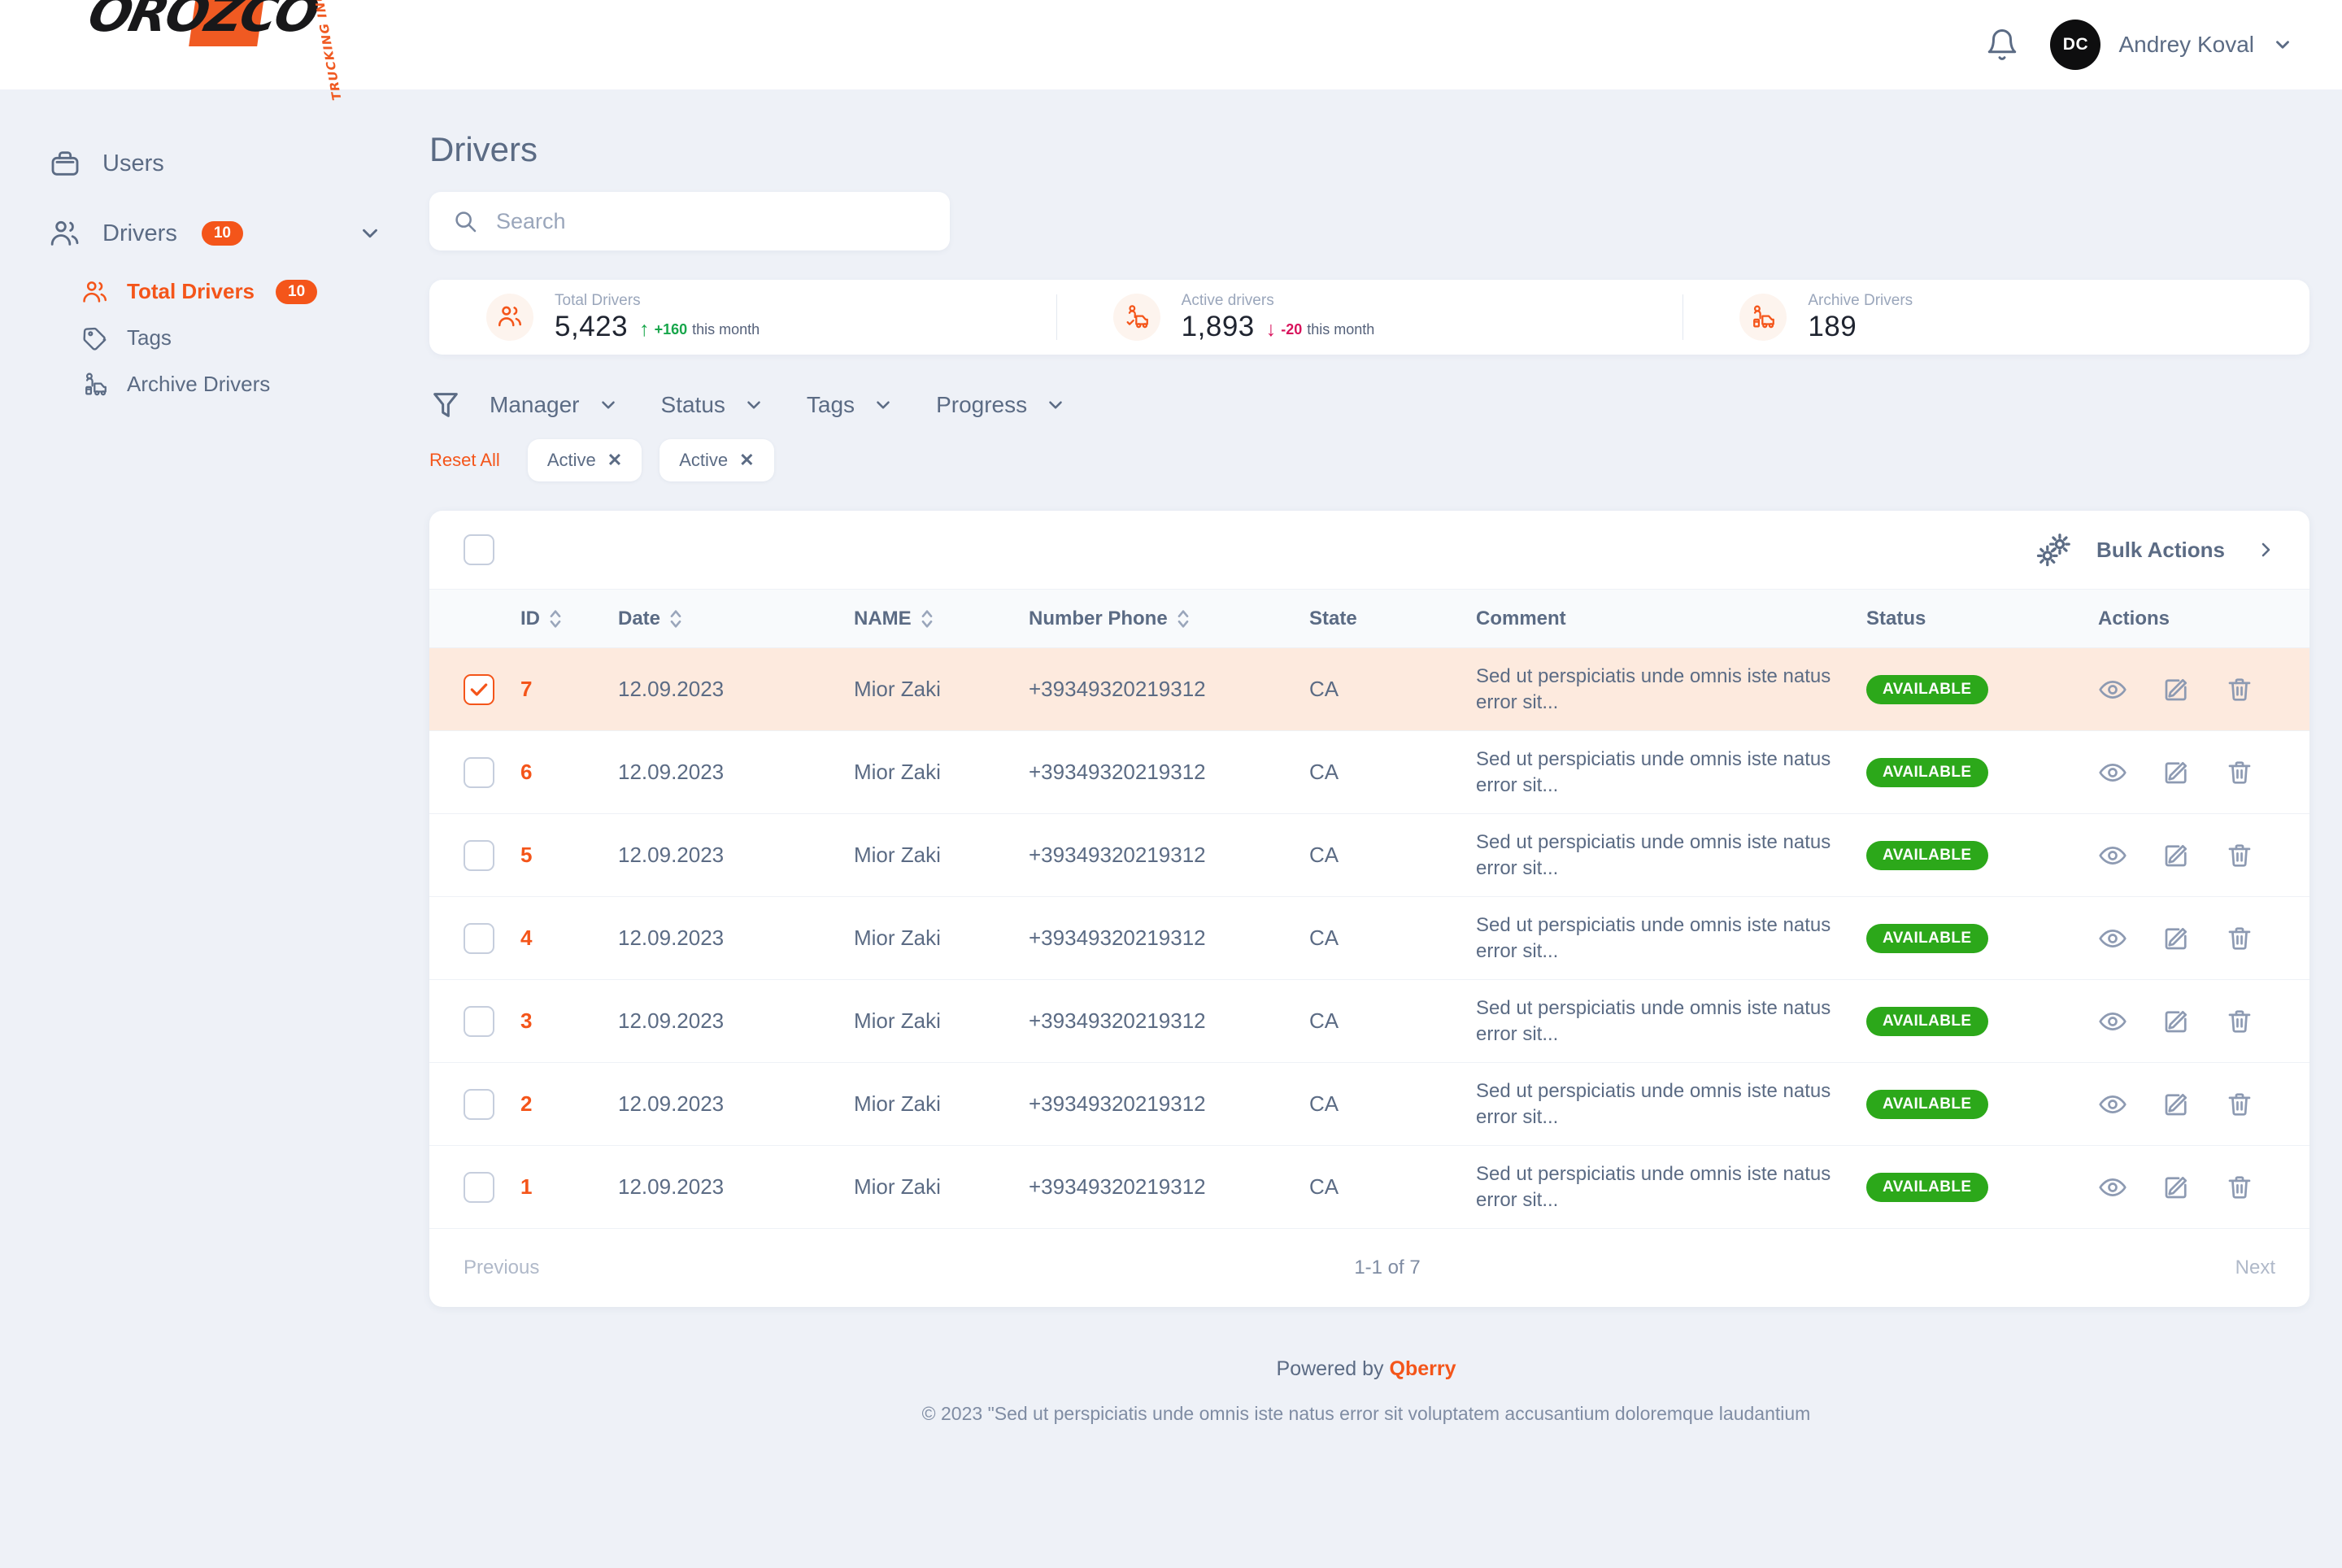 This screenshot has width=2342, height=1568. I want to click on filter-dropdown-manager: Manager, so click(554, 405).